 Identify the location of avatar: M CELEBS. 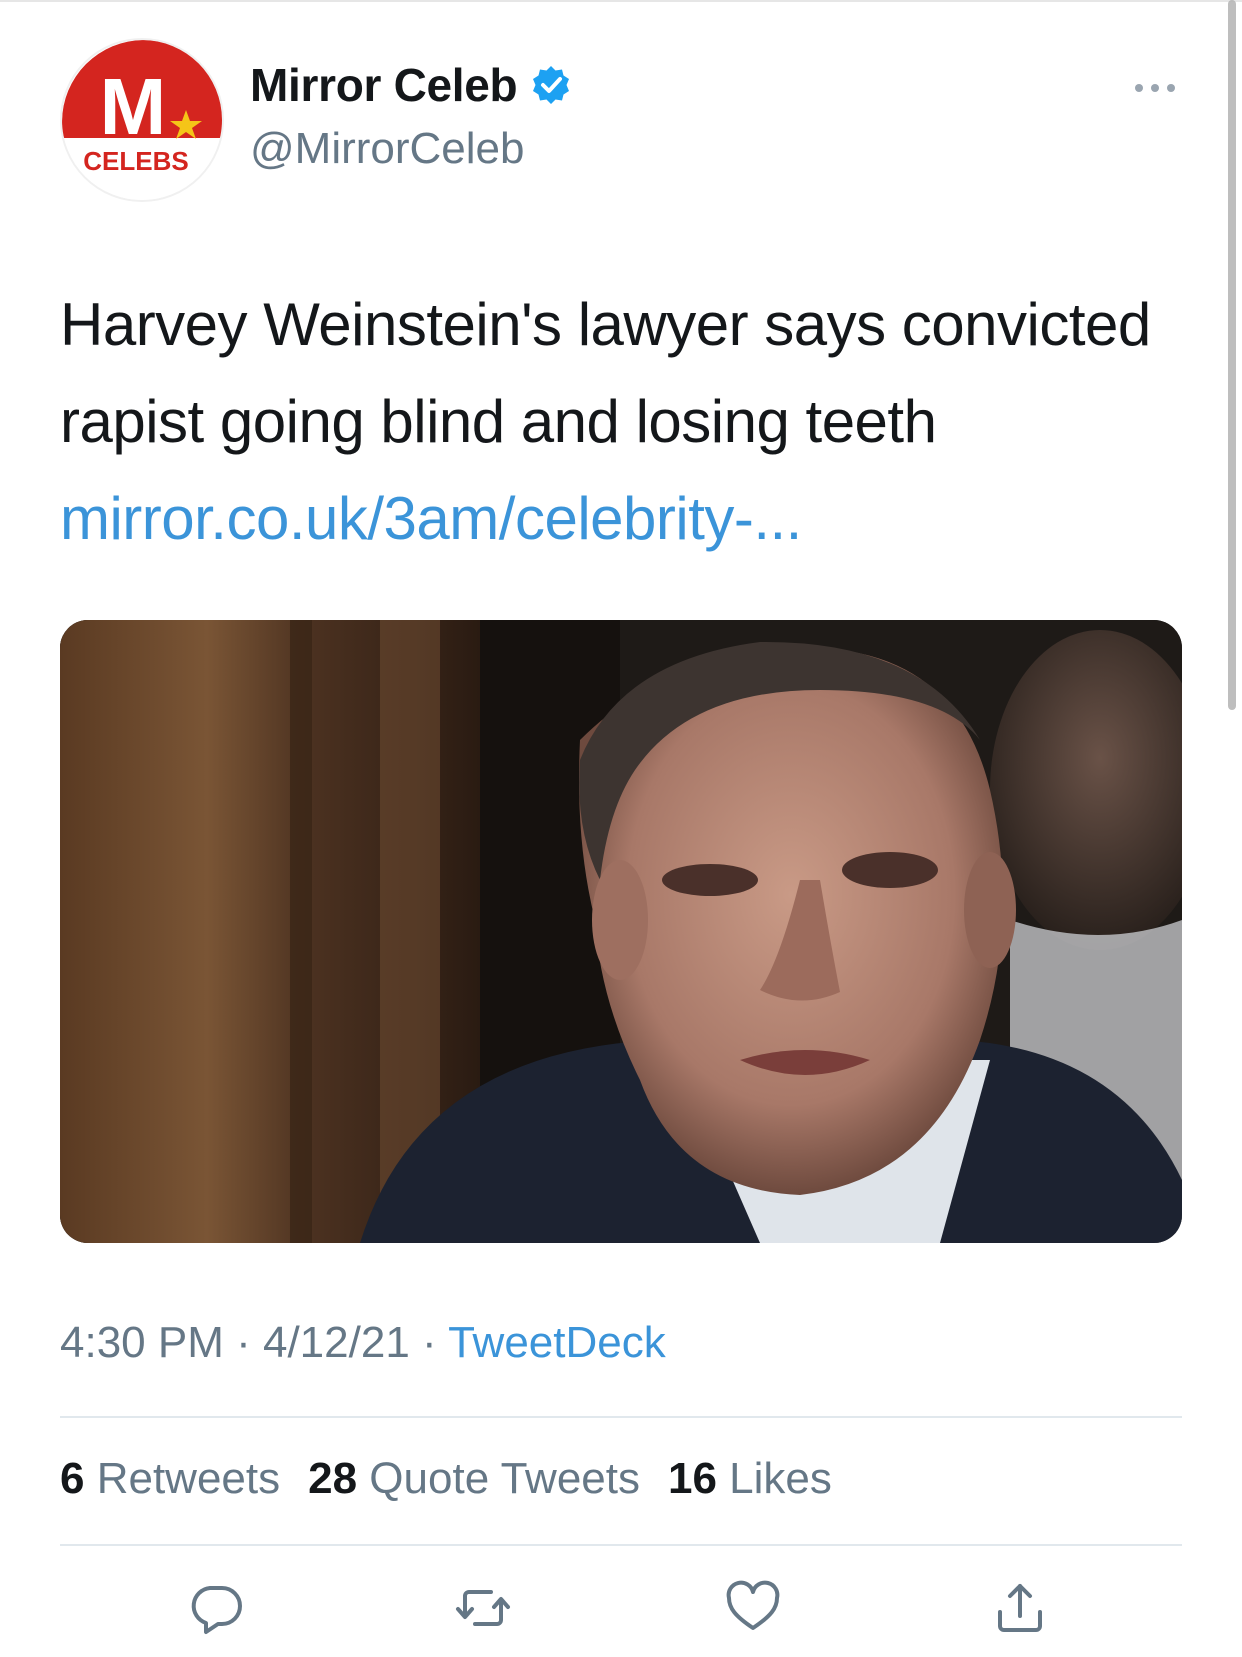
(142, 120).